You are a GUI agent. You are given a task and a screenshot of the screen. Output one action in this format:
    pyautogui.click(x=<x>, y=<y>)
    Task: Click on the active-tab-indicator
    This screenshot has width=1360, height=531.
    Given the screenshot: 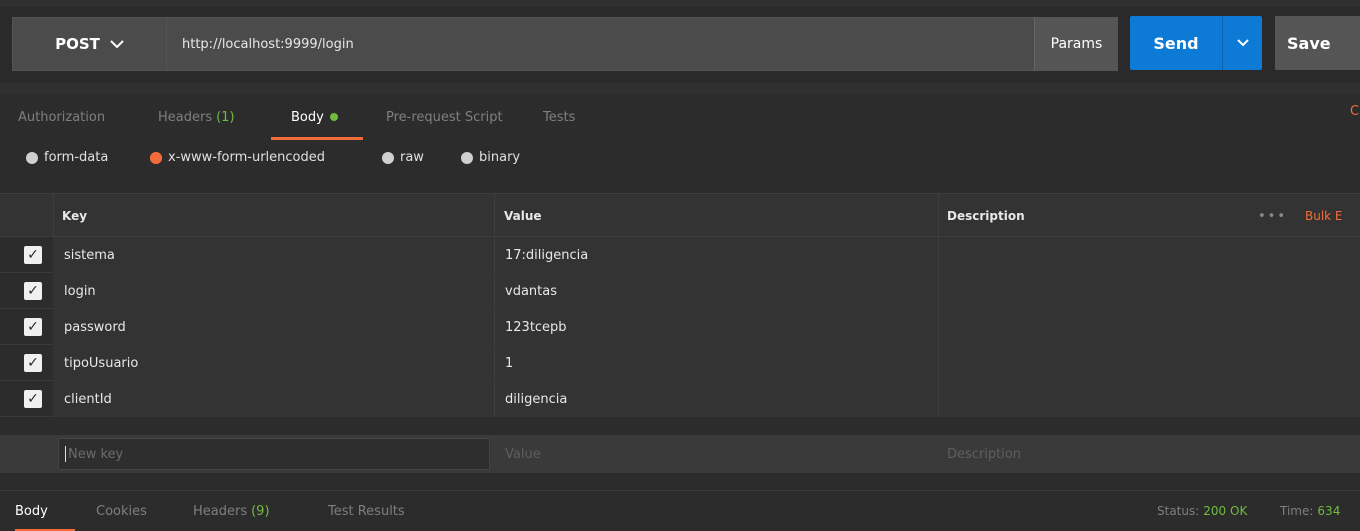 What is the action you would take?
    pyautogui.click(x=317, y=138)
    